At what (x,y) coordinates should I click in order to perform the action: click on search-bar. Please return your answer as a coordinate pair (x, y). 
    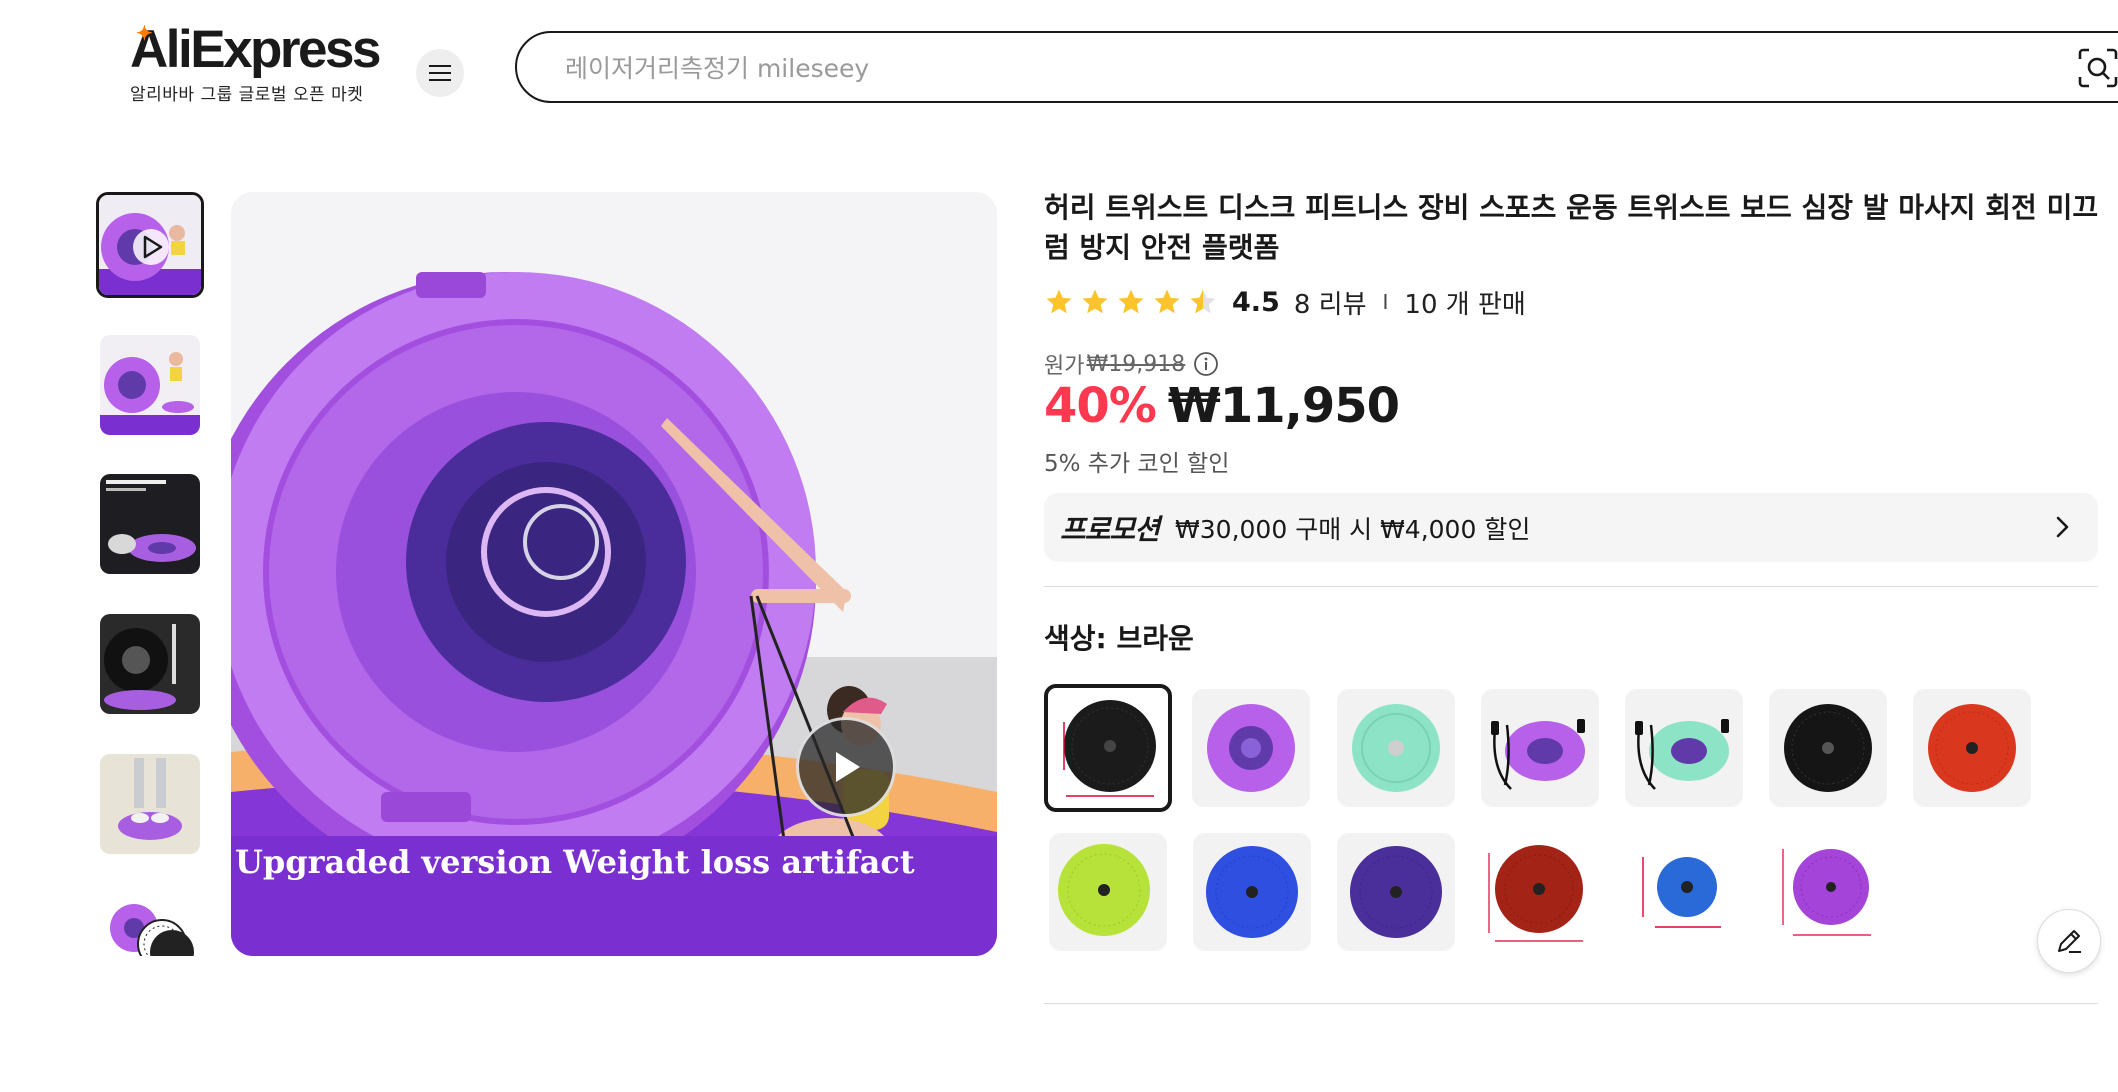
    Looking at the image, I should click on (1316, 67).